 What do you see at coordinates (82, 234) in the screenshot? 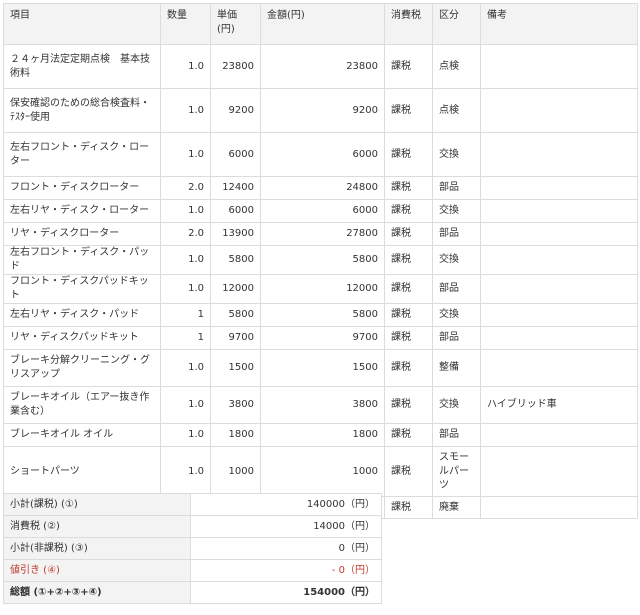
I see `row-item-name: リヤ・ディスクローター` at bounding box center [82, 234].